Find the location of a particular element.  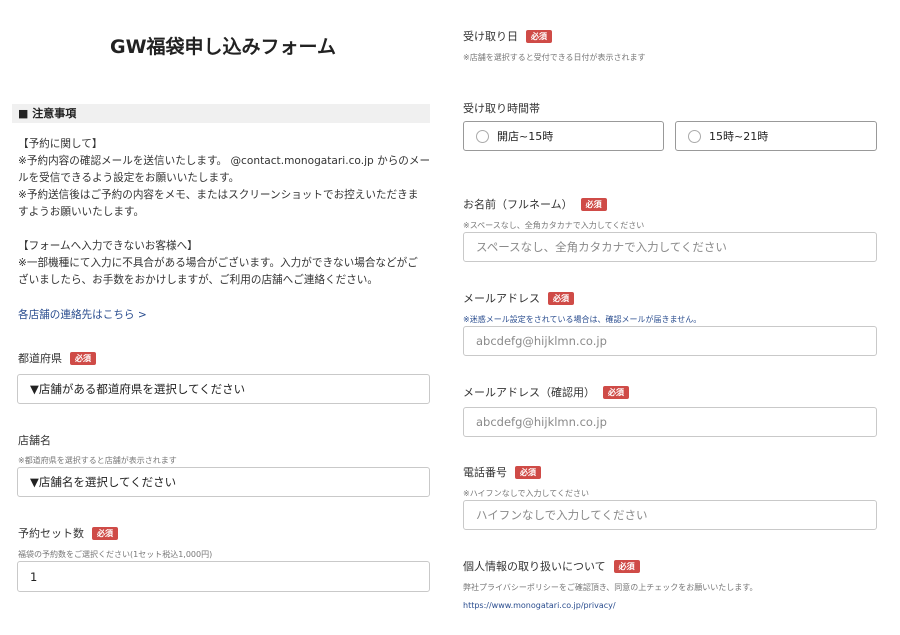

pickup-time-label: 受け取り時間帯 is located at coordinates (501, 108).